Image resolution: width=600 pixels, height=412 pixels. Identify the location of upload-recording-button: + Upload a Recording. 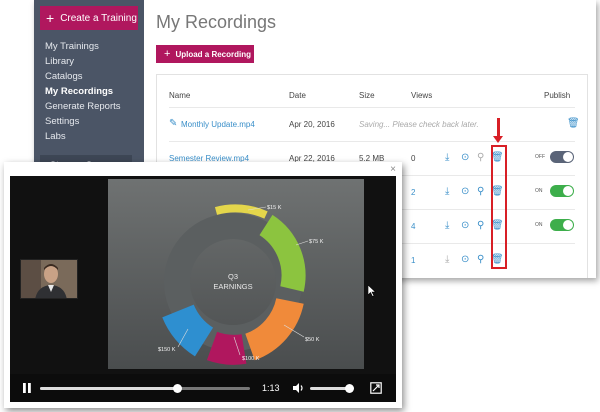
(205, 54).